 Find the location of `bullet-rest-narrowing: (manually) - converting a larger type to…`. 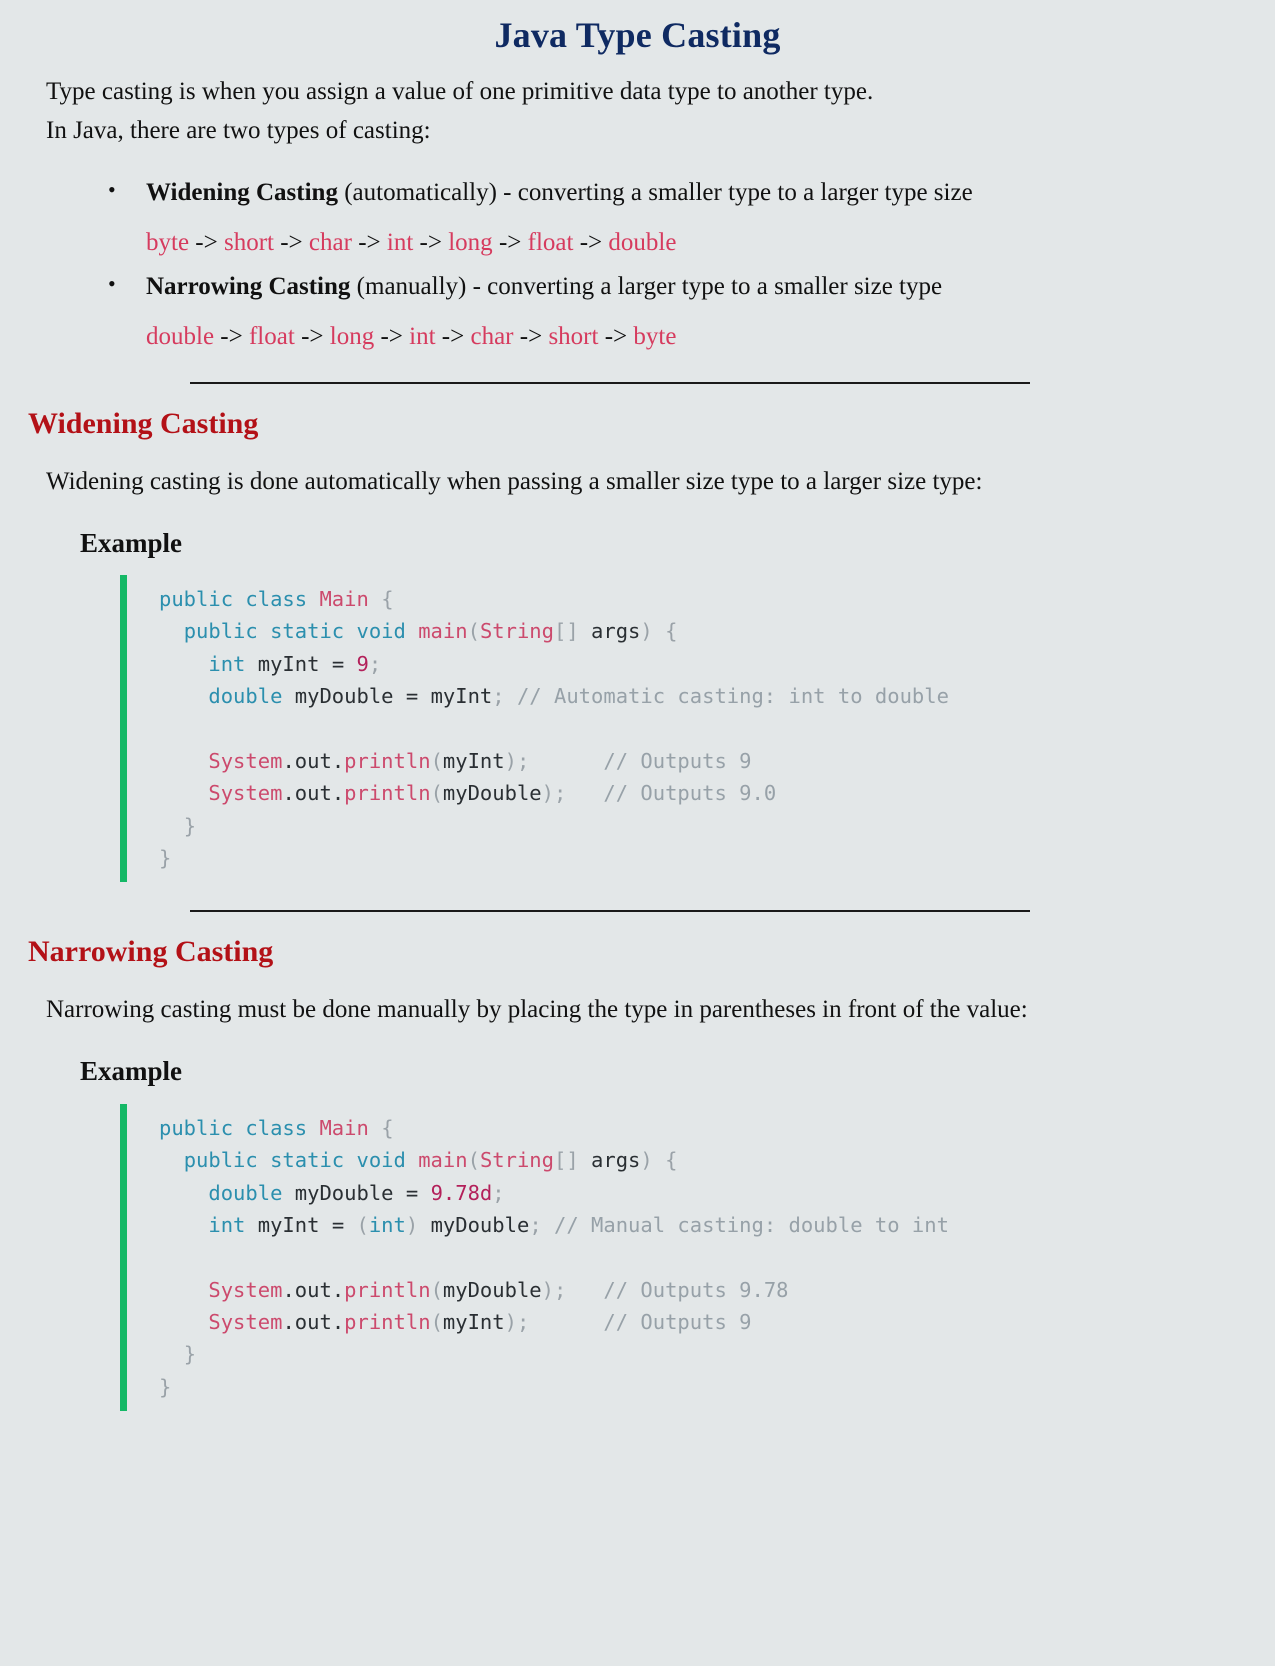

bullet-rest-narrowing: (manually) - converting a larger type to… is located at coordinates (646, 287).